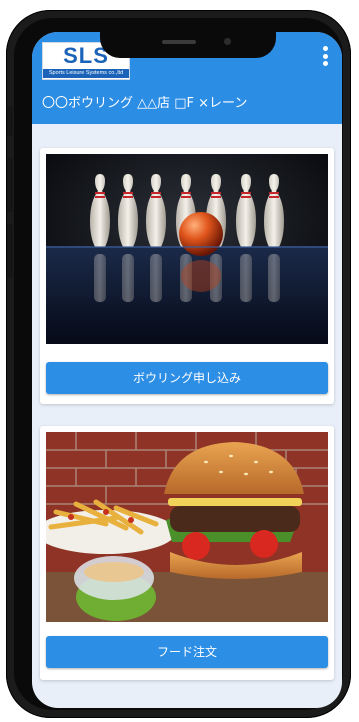  I want to click on page-title: 〇〇ボウリング △△店 □F ×レーン, so click(145, 103).